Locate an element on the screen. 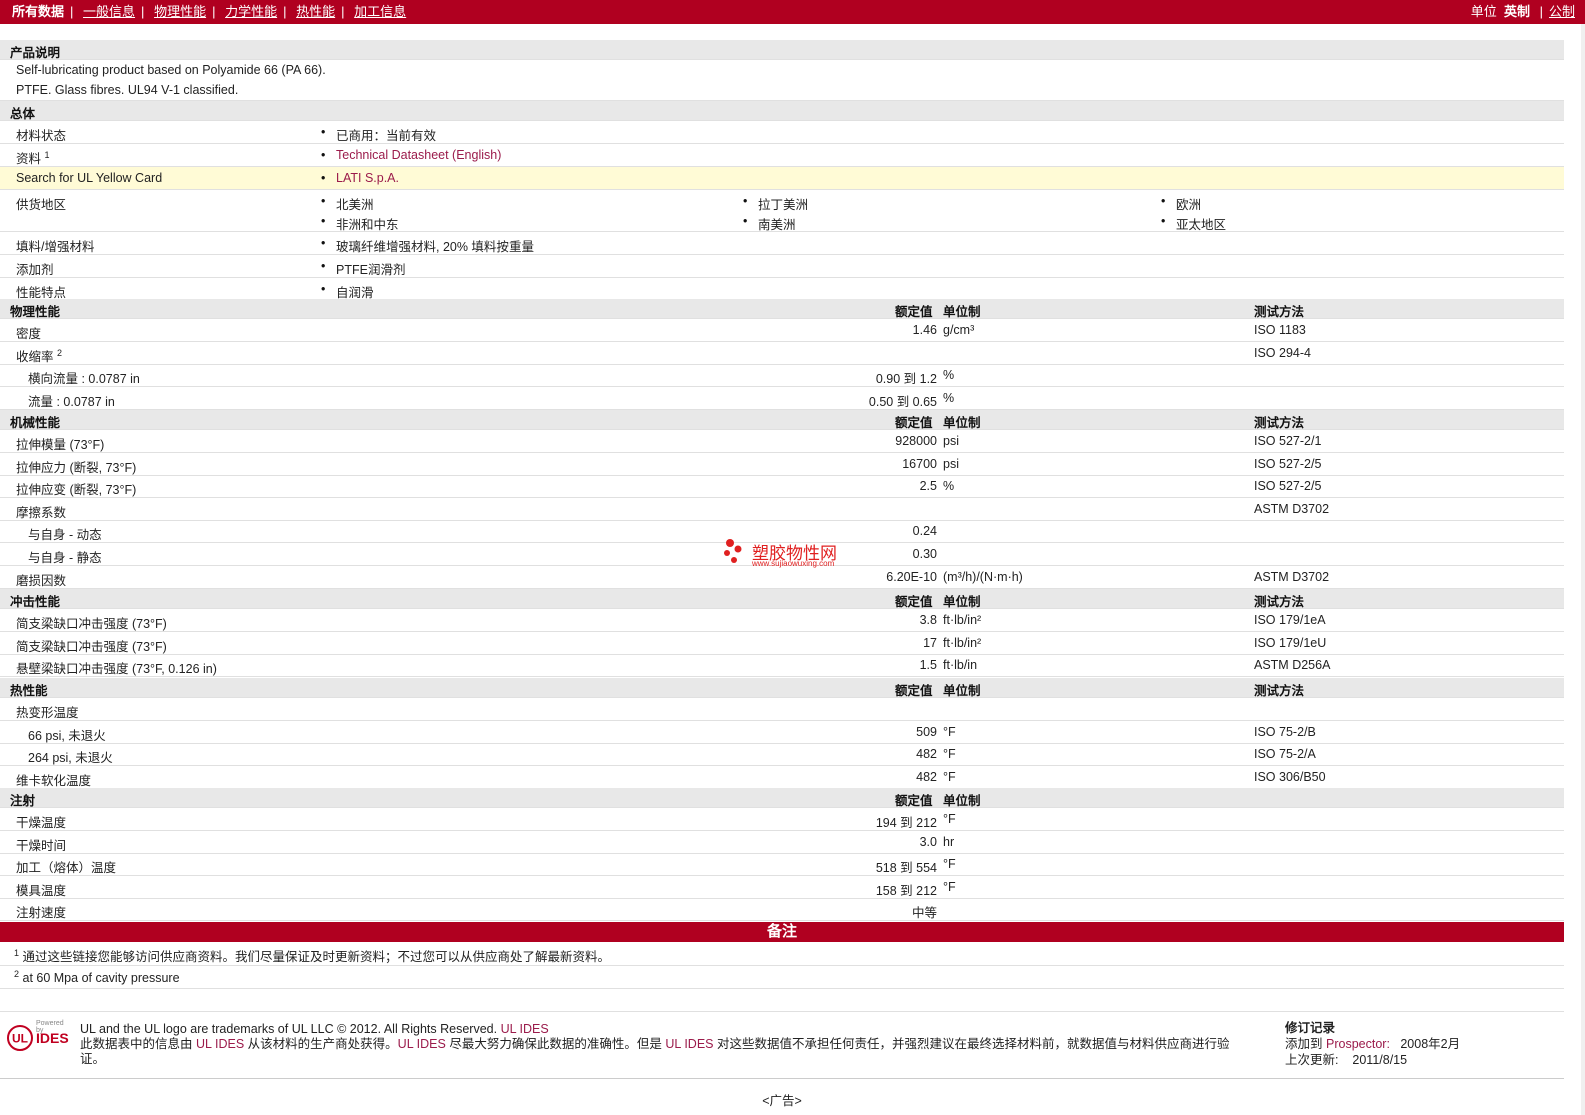 The image size is (1585, 1115). property-value: 3.0 is located at coordinates (928, 842).